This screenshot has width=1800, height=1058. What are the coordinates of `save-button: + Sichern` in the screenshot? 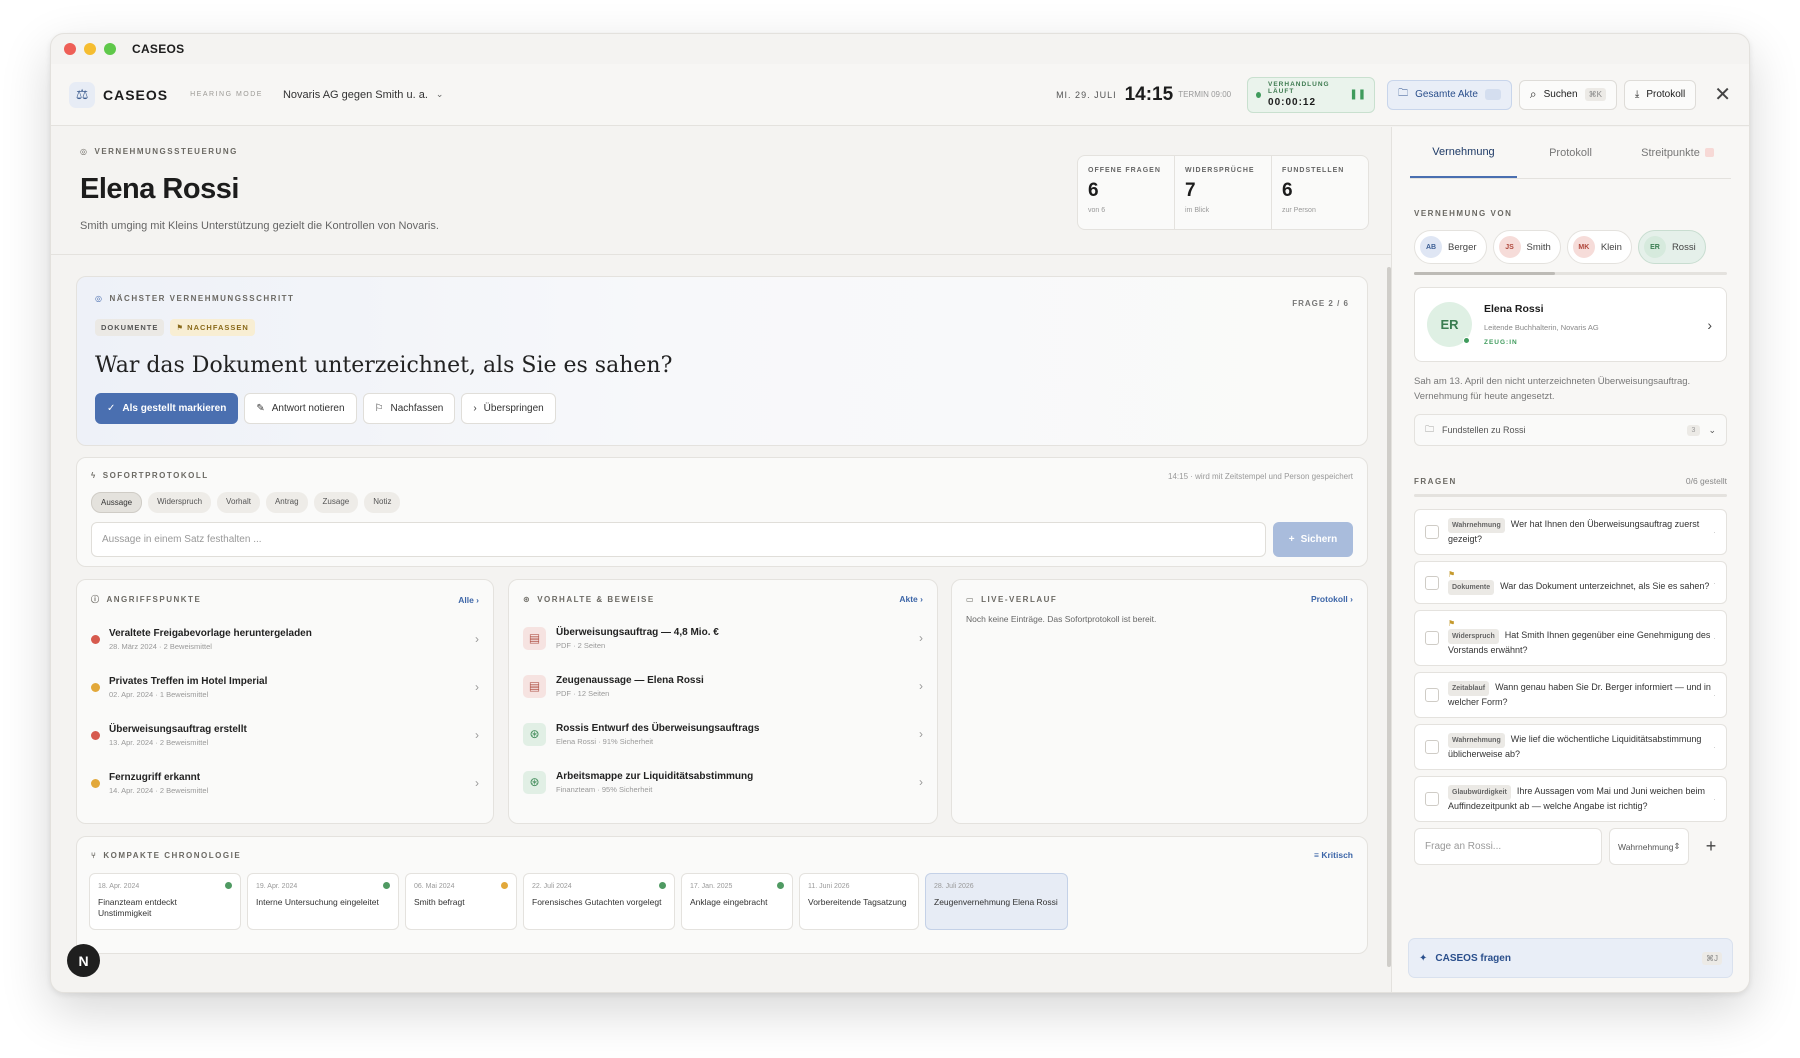 It's located at (1313, 539).